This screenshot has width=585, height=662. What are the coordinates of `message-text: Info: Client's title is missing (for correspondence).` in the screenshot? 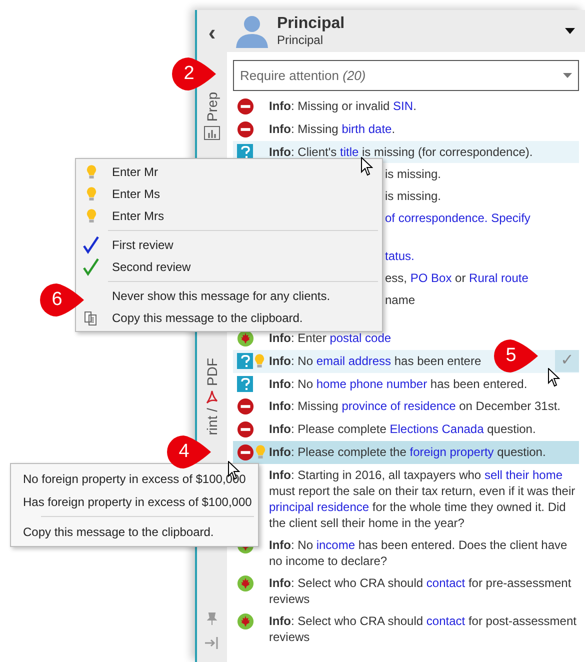 It's located at (401, 152).